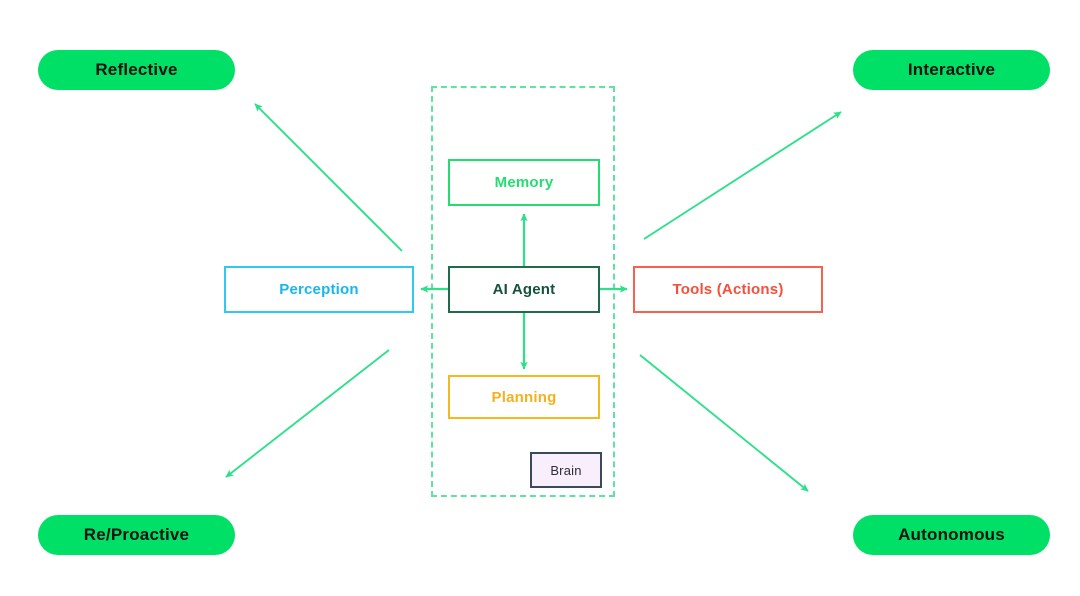 Image resolution: width=1080 pixels, height=596 pixels. I want to click on pill-autonomous: Autonomous, so click(951, 535).